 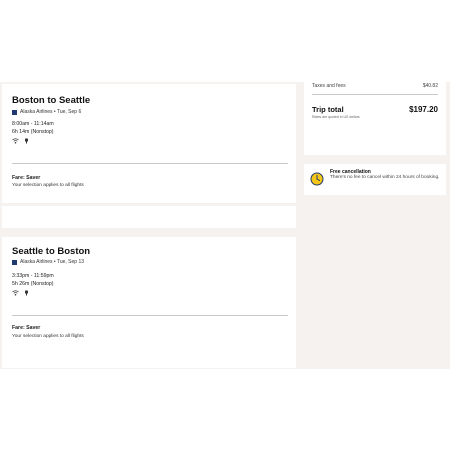 What do you see at coordinates (51, 112) in the screenshot?
I see `outbound-airline-date: Alaska Airlines • Tue, Sep 6` at bounding box center [51, 112].